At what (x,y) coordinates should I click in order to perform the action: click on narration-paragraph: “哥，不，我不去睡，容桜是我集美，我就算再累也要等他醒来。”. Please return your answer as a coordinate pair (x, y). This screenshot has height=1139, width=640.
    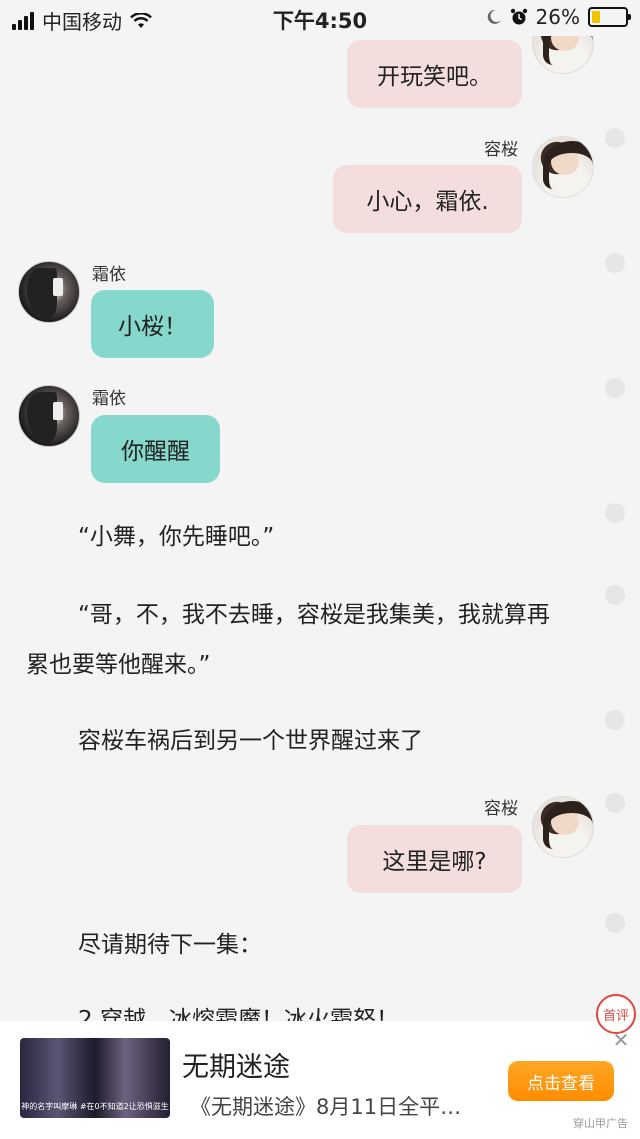
    Looking at the image, I should click on (288, 640).